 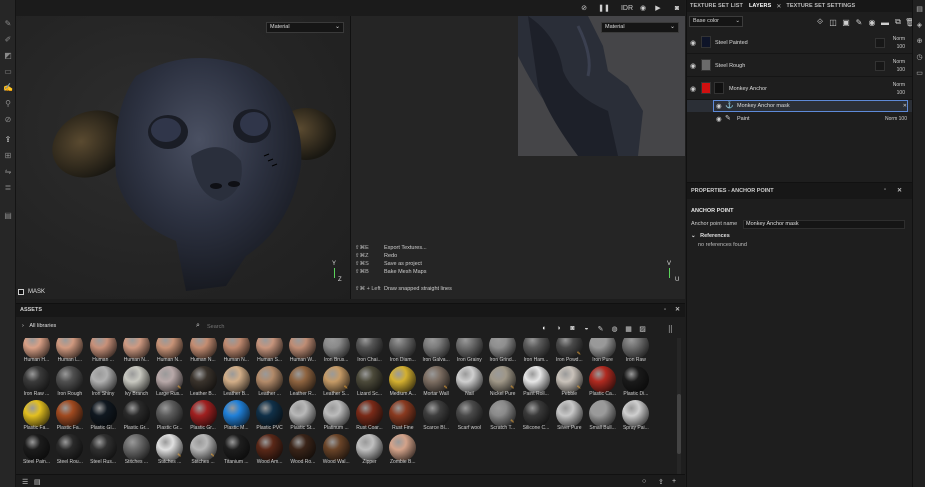 I want to click on asset-tile: Large Rus... ✎, so click(x=169, y=382).